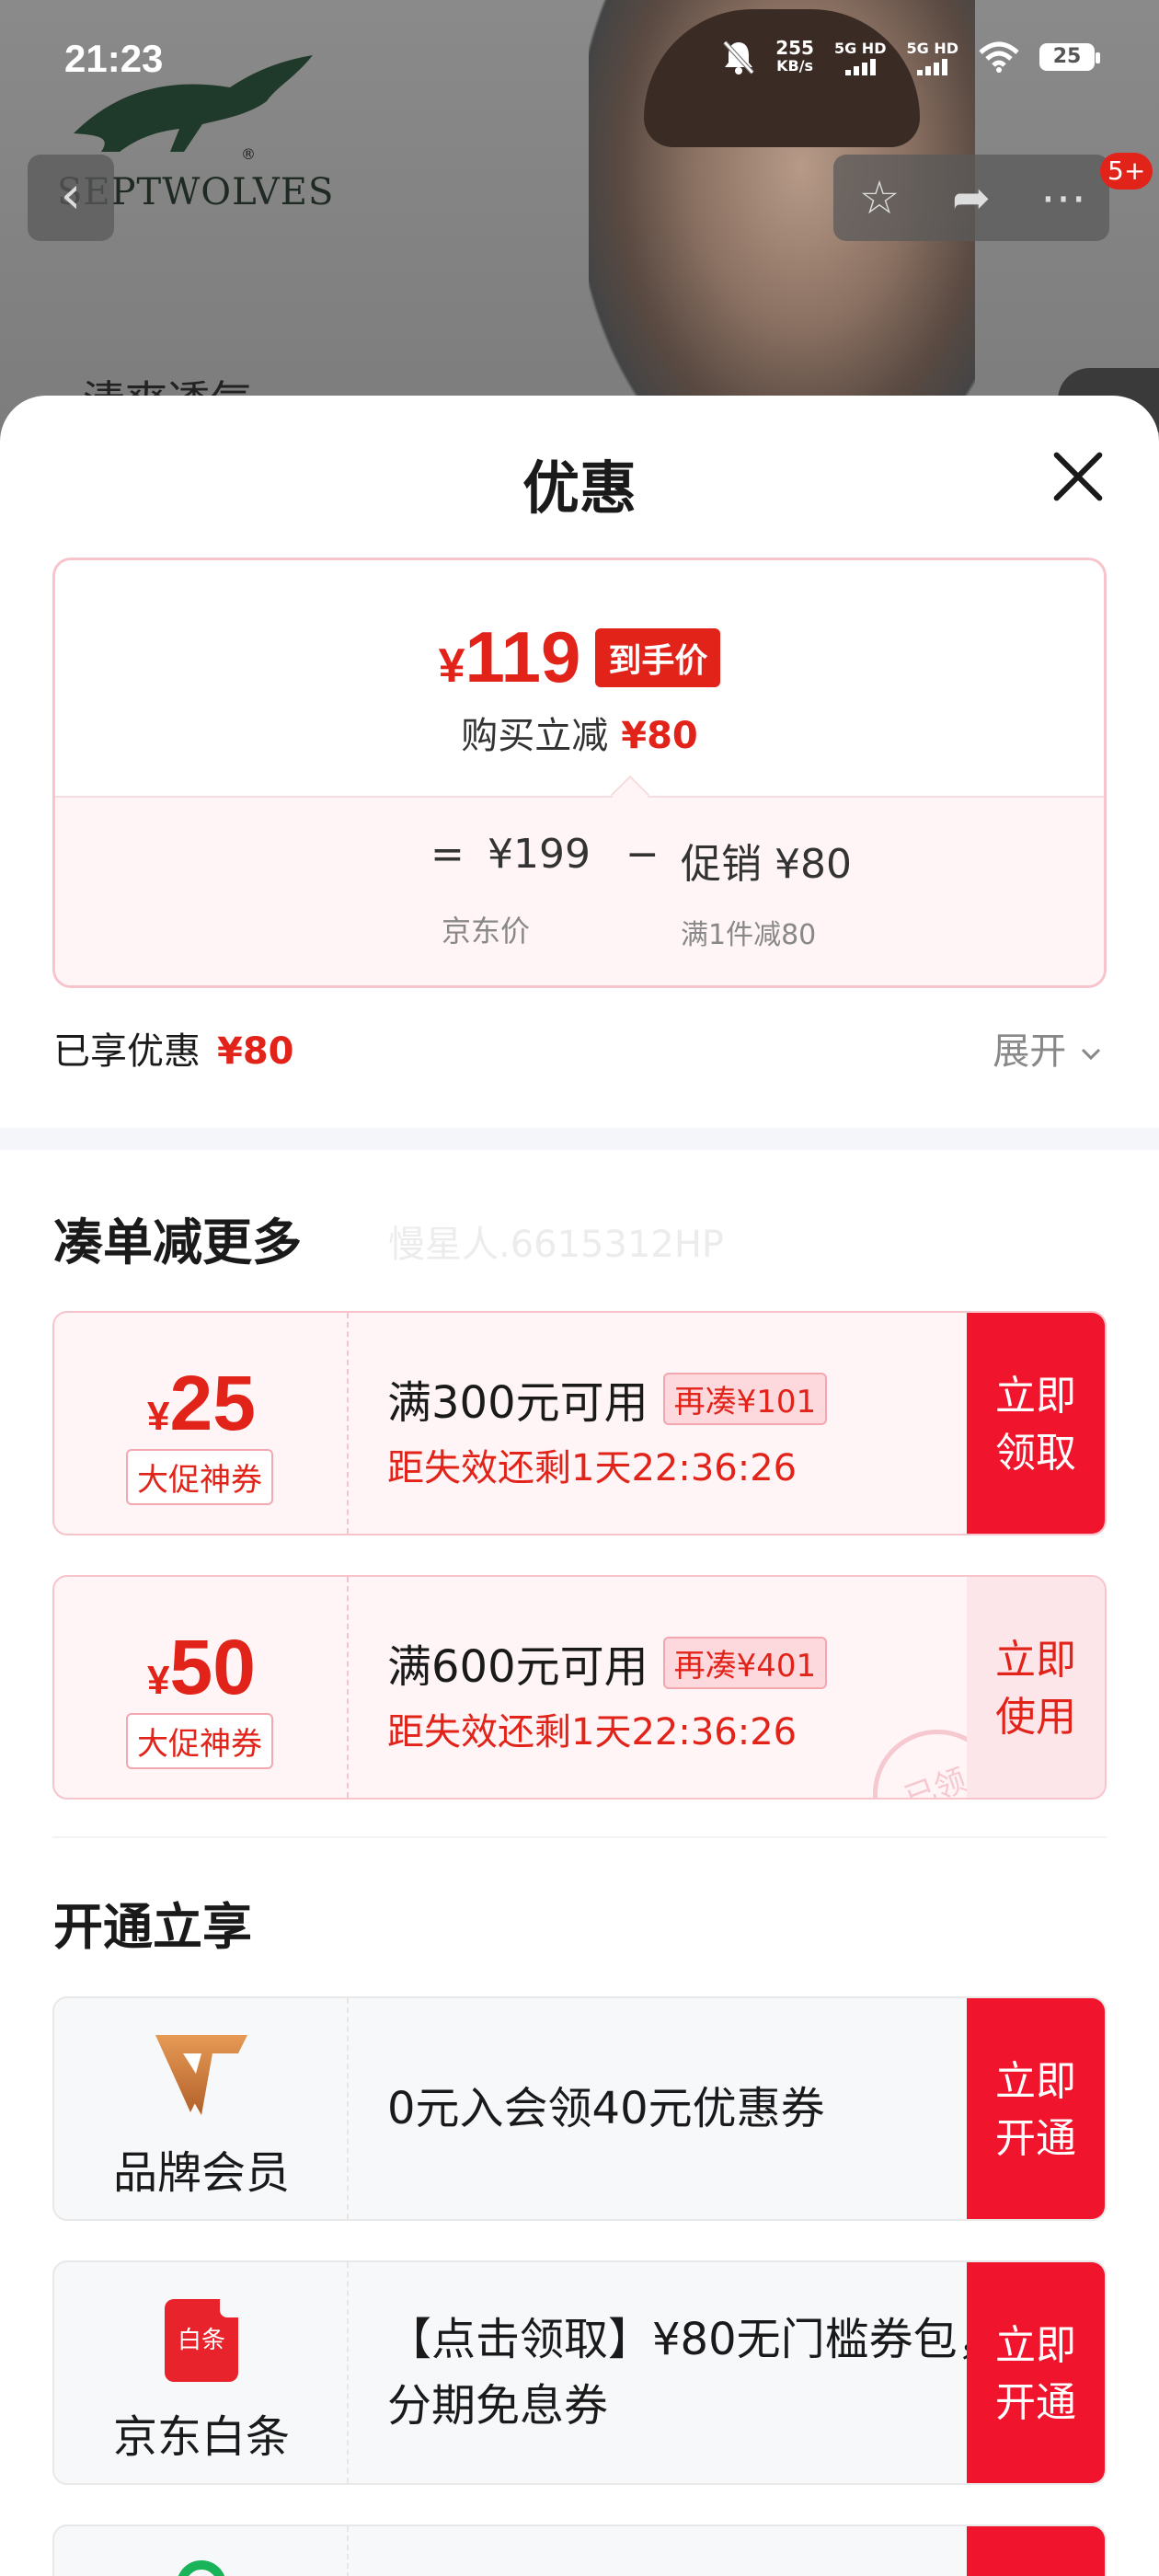 The width and height of the screenshot is (1159, 2576). Describe the element at coordinates (745, 1398) in the screenshot. I see `coupon-extra-needed: 再凑¥101` at that location.